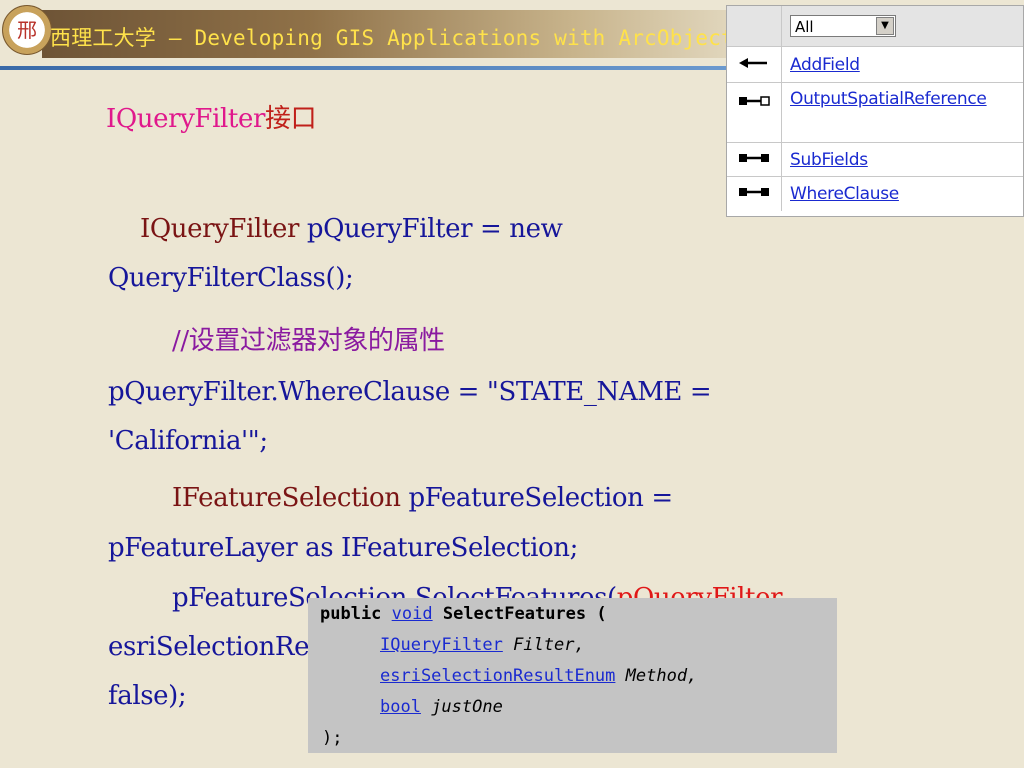  What do you see at coordinates (290, 119) in the screenshot?
I see `heading-cn: 接口` at bounding box center [290, 119].